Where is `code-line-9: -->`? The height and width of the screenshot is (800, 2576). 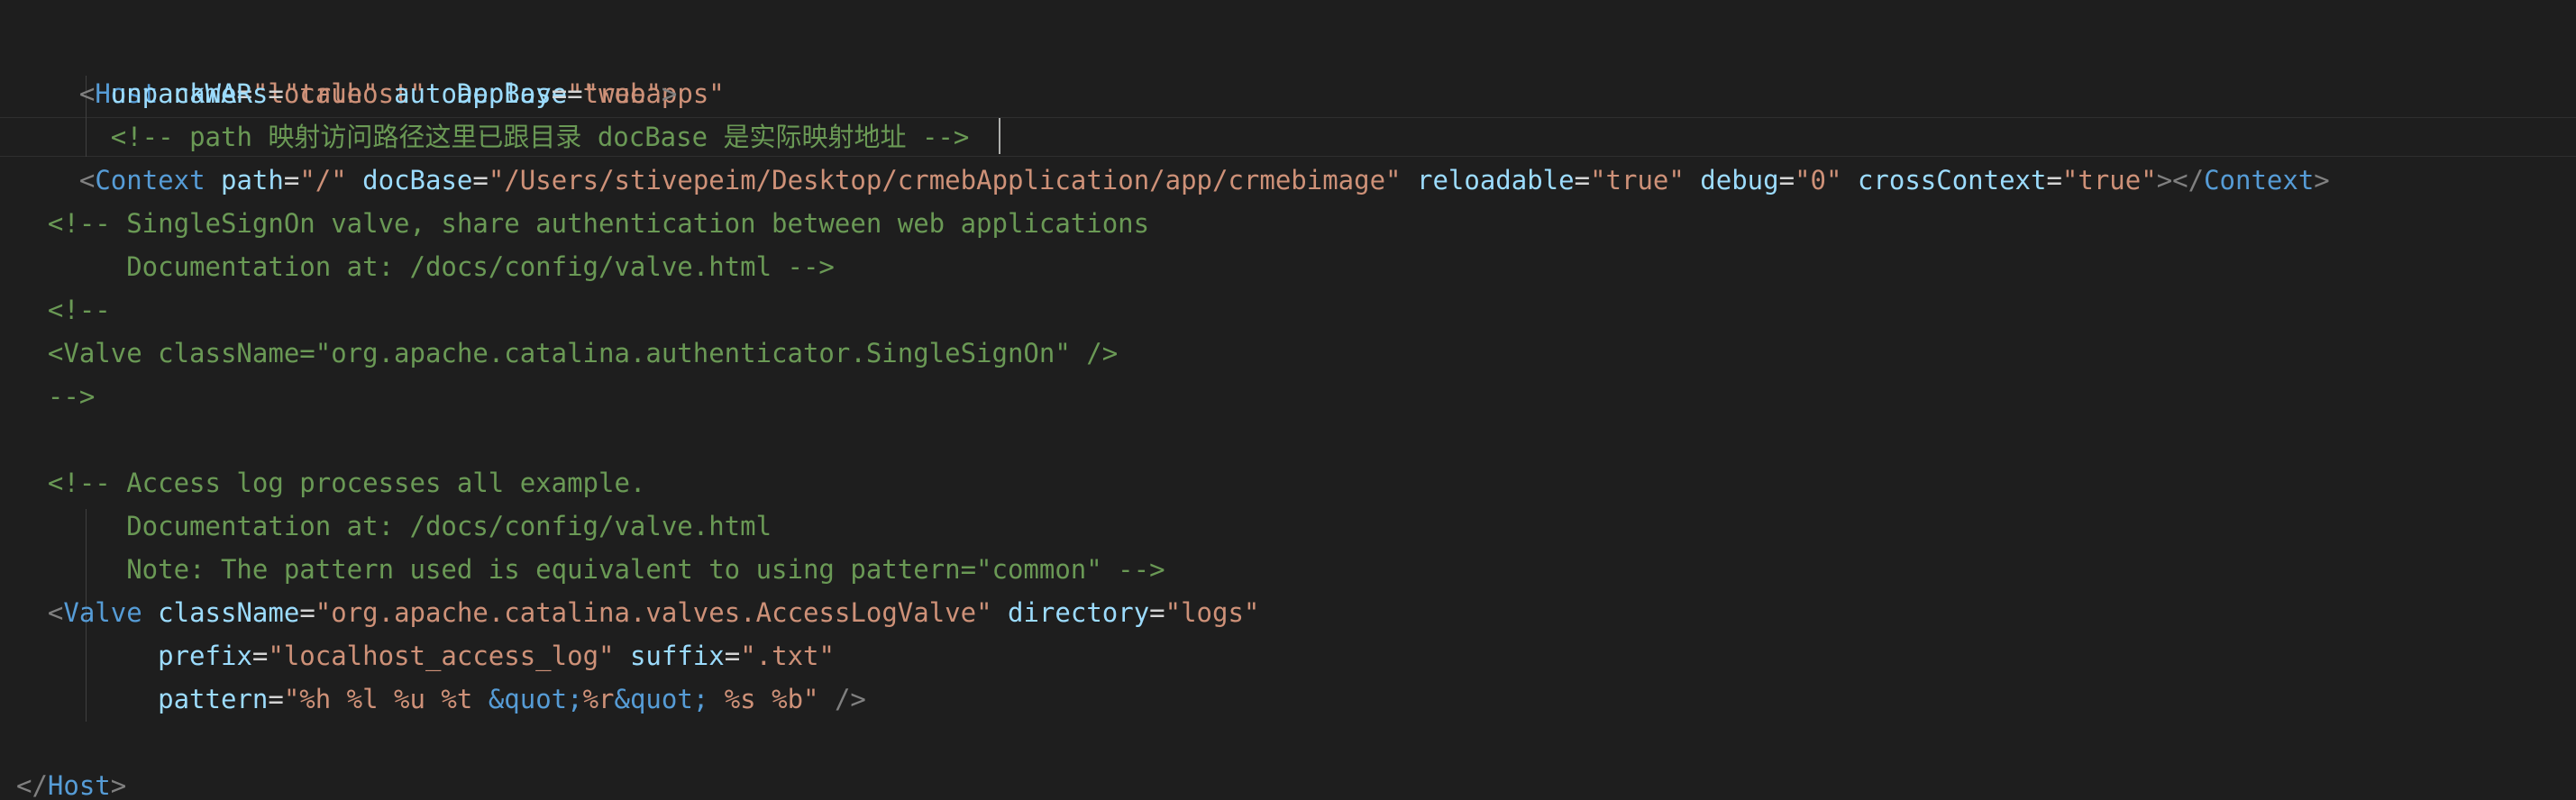
code-line-9: --> is located at coordinates (55, 397).